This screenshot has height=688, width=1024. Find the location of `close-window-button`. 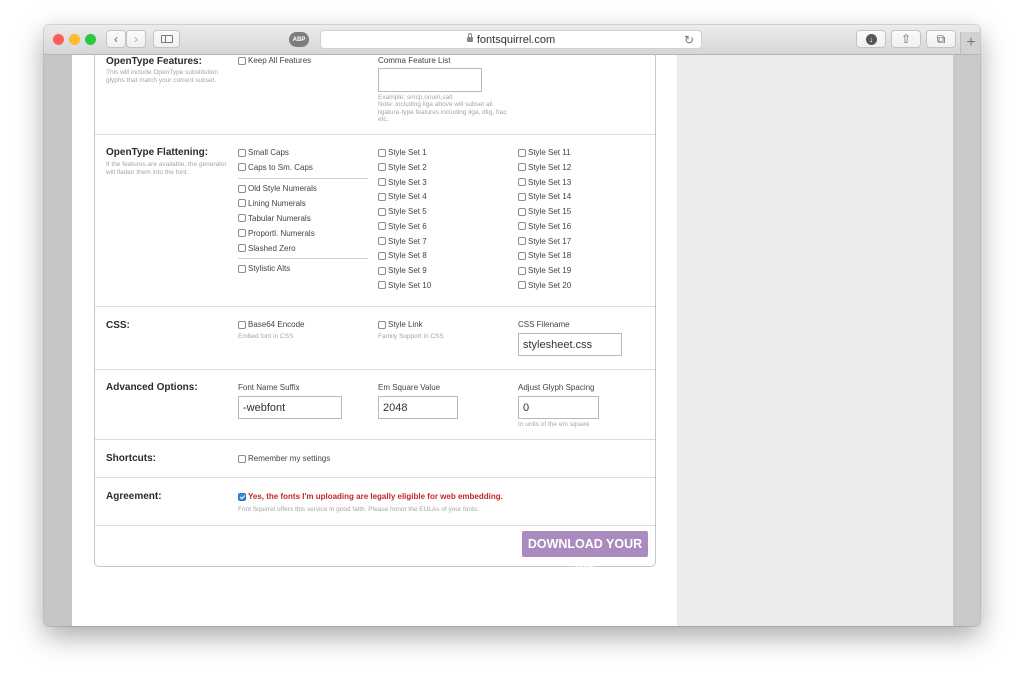

close-window-button is located at coordinates (58, 39).